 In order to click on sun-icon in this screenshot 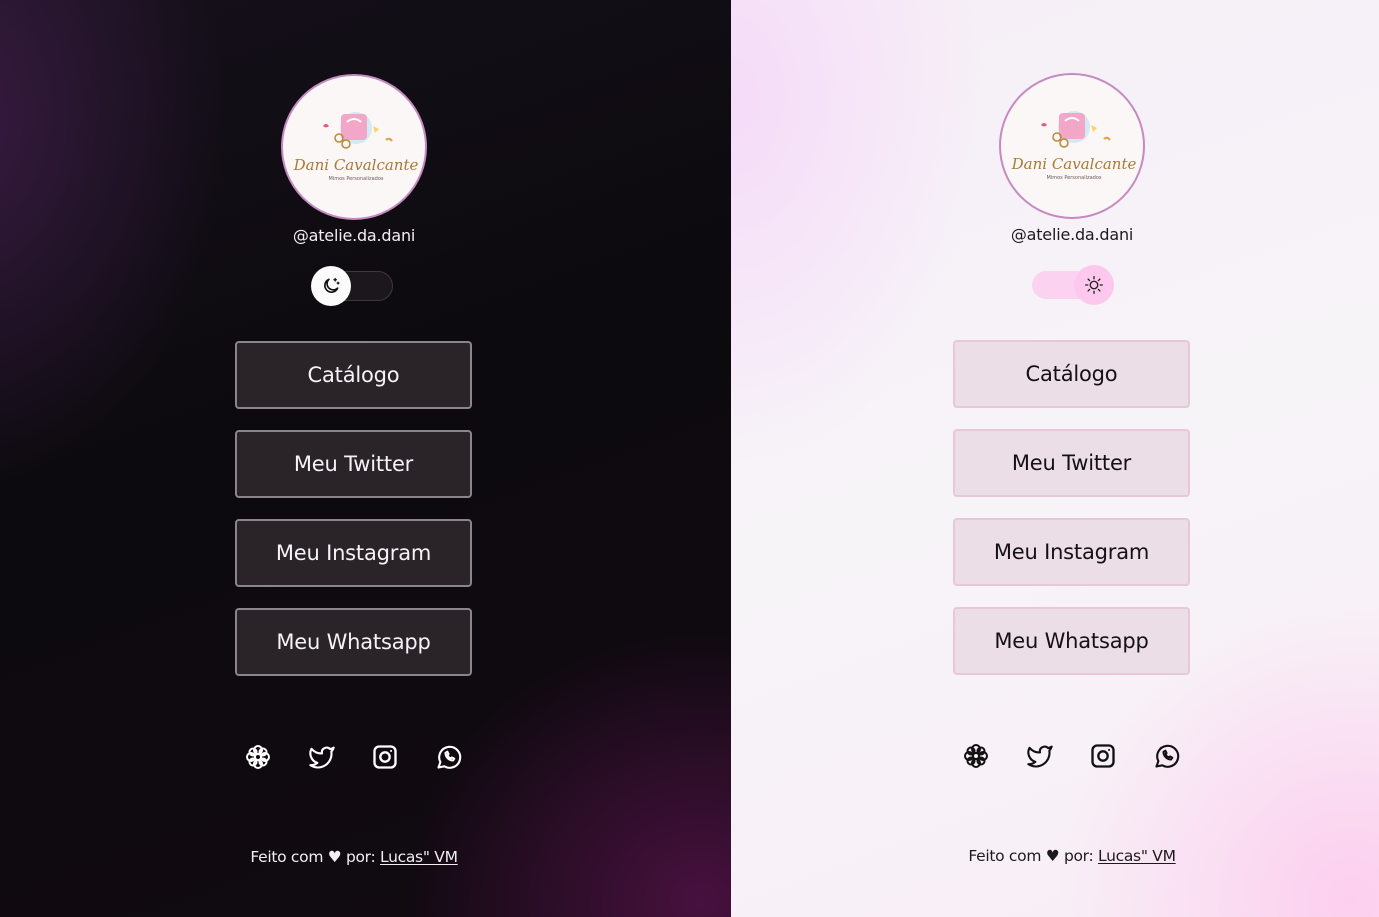, I will do `click(1094, 285)`.